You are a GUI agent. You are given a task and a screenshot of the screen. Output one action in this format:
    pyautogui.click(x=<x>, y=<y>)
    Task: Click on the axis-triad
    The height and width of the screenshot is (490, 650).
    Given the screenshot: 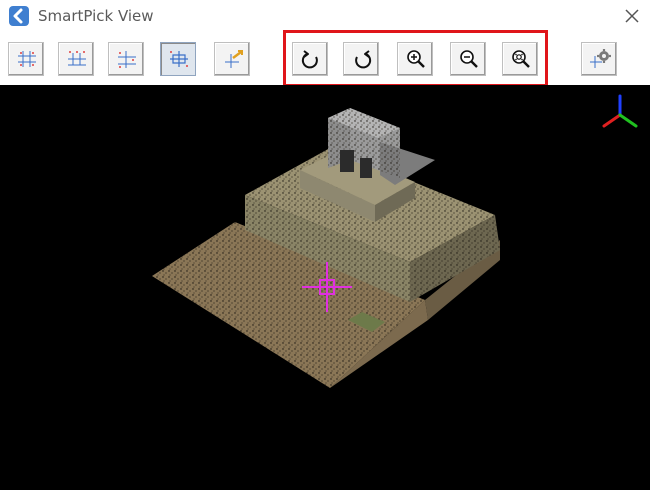 What is the action you would take?
    pyautogui.click(x=620, y=111)
    